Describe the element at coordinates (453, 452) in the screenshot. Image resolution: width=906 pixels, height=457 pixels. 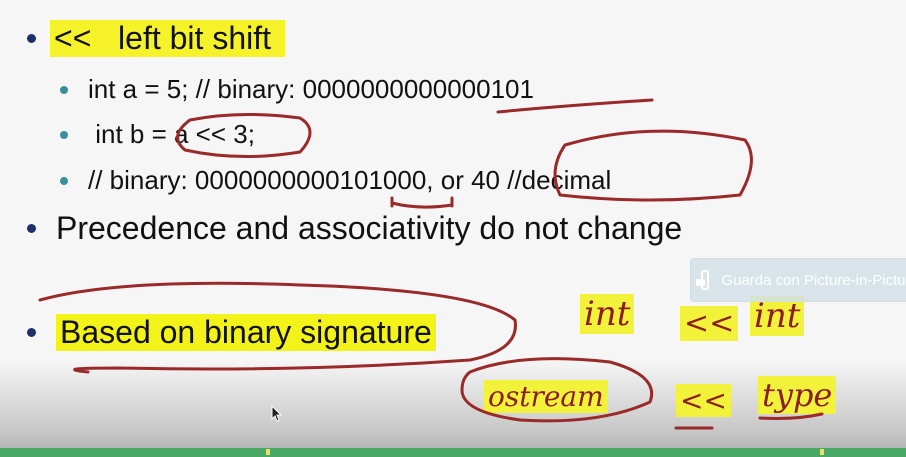
I see `video-progress-bar` at that location.